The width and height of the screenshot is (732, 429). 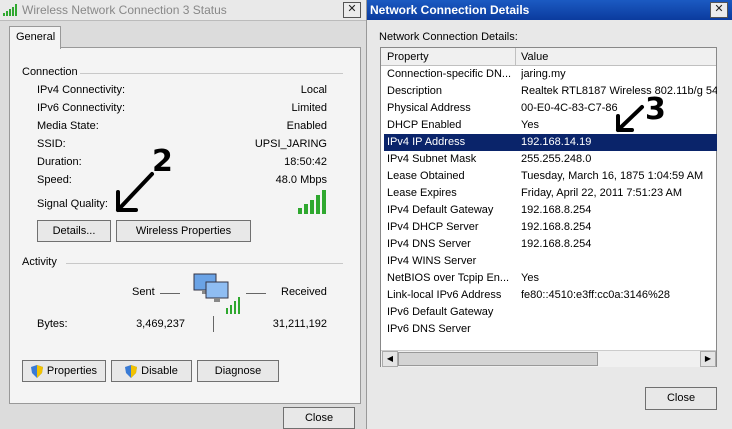 I want to click on annotation-3: 3, so click(x=655, y=109).